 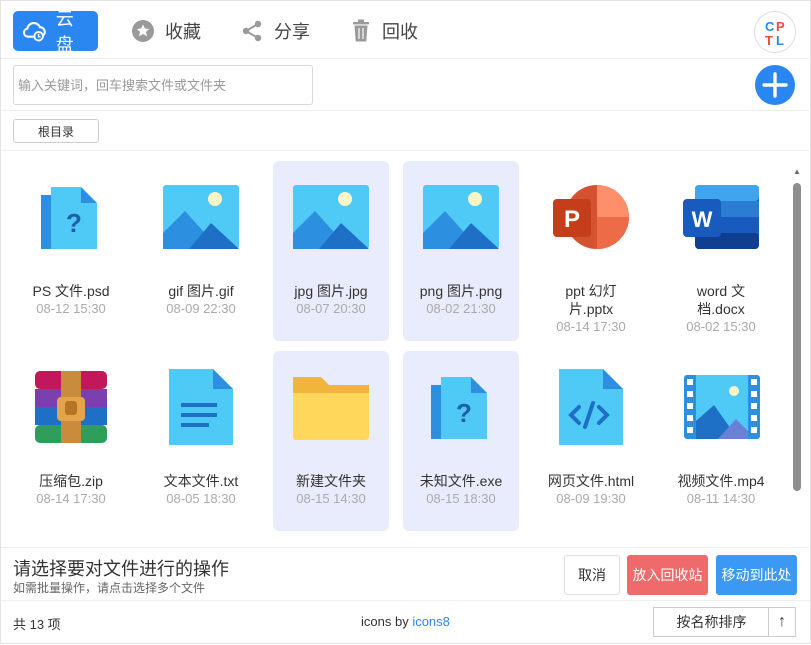 I want to click on tab-cloud: 云盘, so click(x=55, y=32).